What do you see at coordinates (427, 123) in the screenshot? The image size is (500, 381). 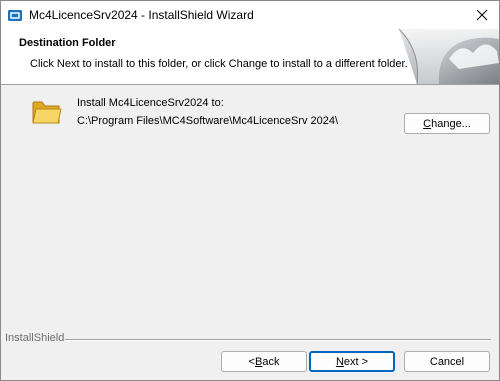 I see `change-accel: C` at bounding box center [427, 123].